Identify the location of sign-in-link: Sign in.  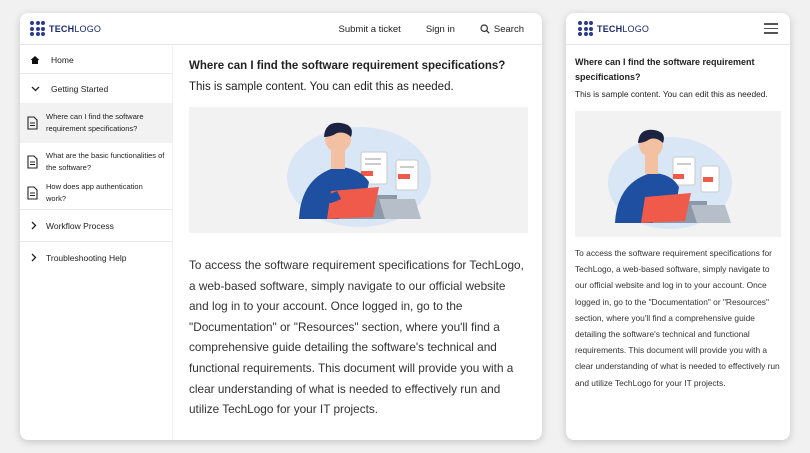
(440, 29).